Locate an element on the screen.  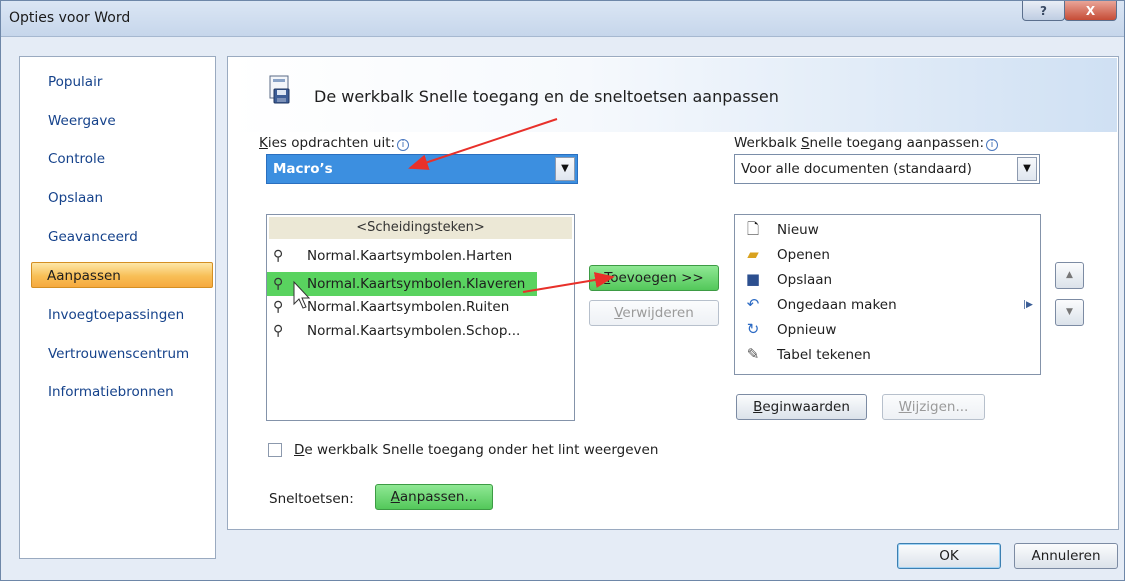
qat-scope-value: Voor alle documenten (standaard) is located at coordinates (856, 169).